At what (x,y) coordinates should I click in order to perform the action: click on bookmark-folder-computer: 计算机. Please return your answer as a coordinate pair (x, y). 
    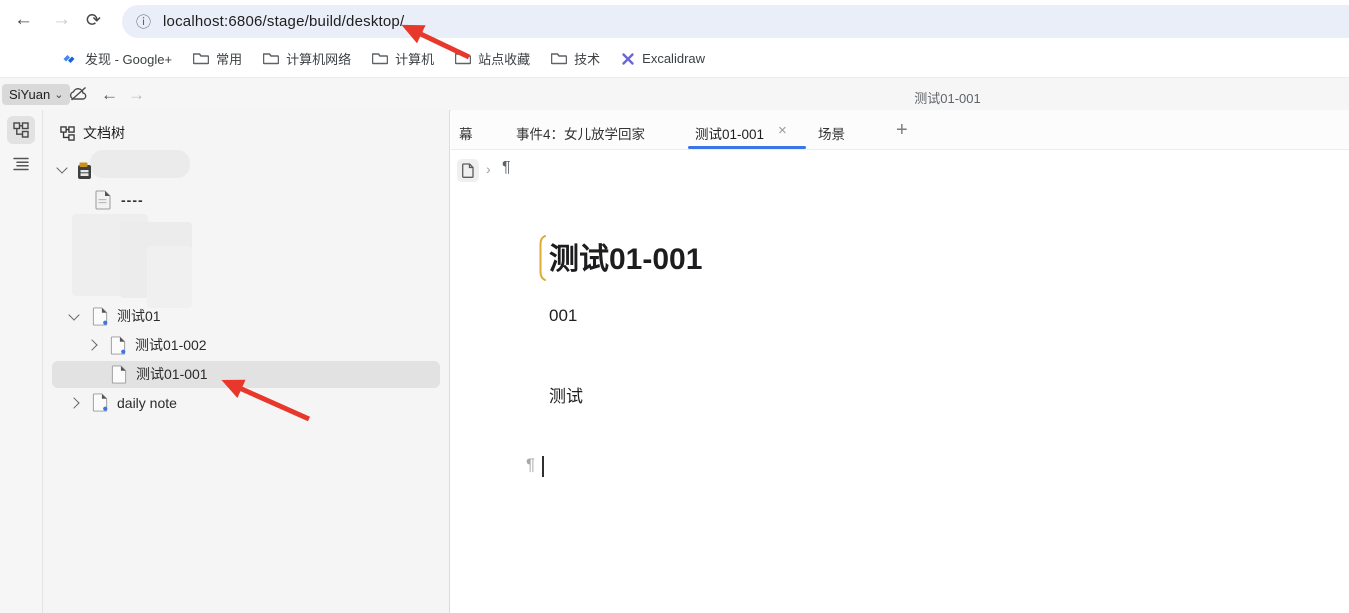
    Looking at the image, I should click on (403, 58).